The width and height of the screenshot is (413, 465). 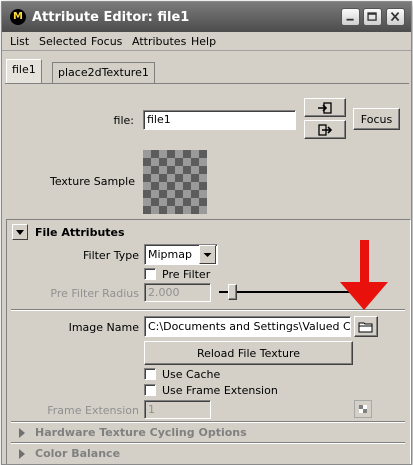 I want to click on maximize-icon, so click(x=372, y=16).